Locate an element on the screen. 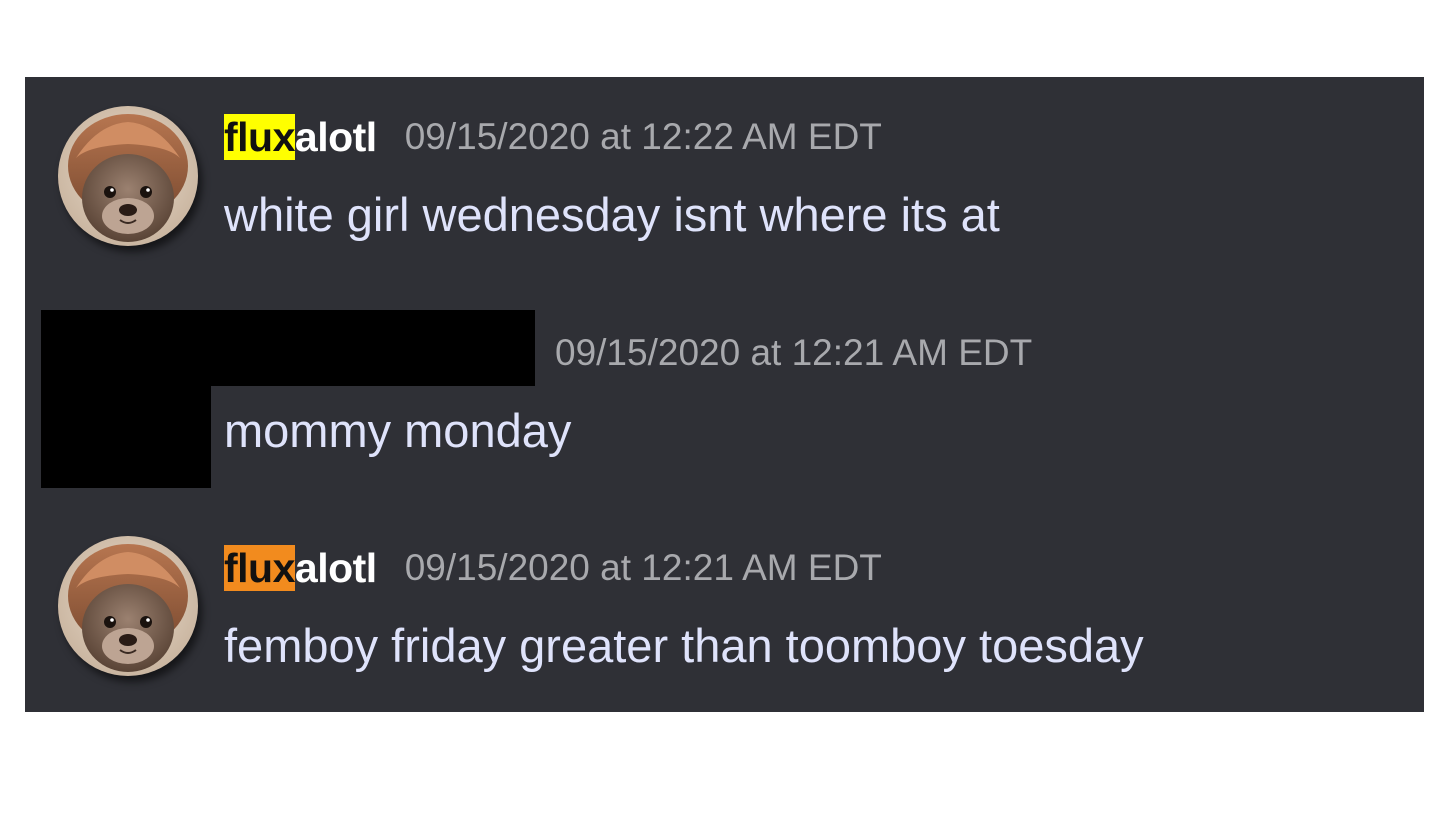 The width and height of the screenshot is (1456, 819). timestamp: 09/15/2020 at 12:22 AM EDT is located at coordinates (643, 136).